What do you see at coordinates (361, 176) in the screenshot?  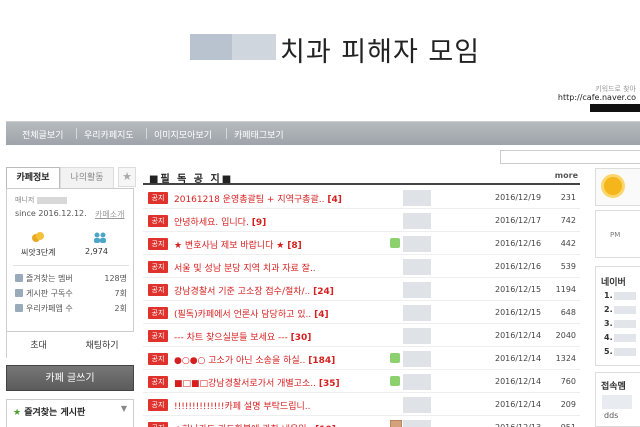 I see `notice-header: ■필 독 공 지■ more` at bounding box center [361, 176].